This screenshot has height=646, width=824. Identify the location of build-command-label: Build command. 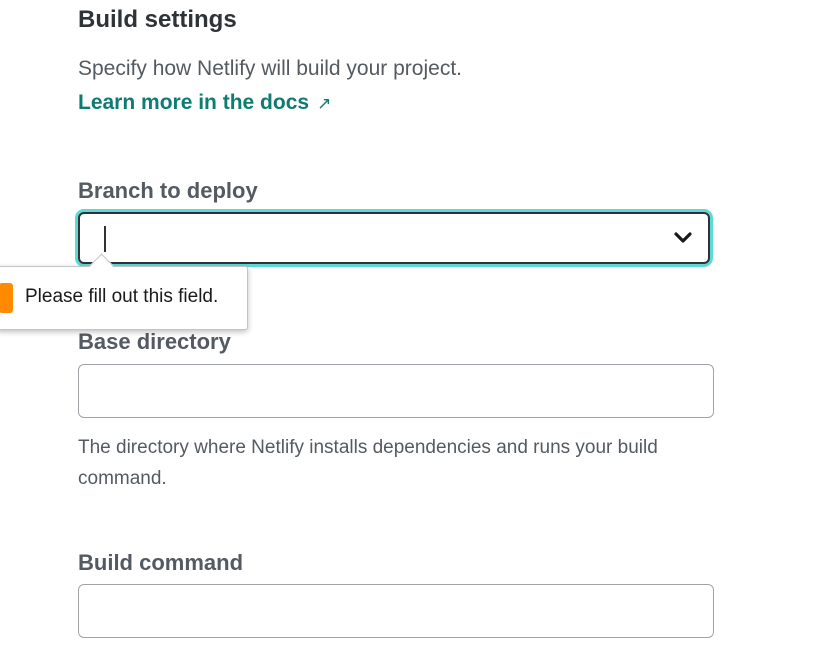
(161, 562).